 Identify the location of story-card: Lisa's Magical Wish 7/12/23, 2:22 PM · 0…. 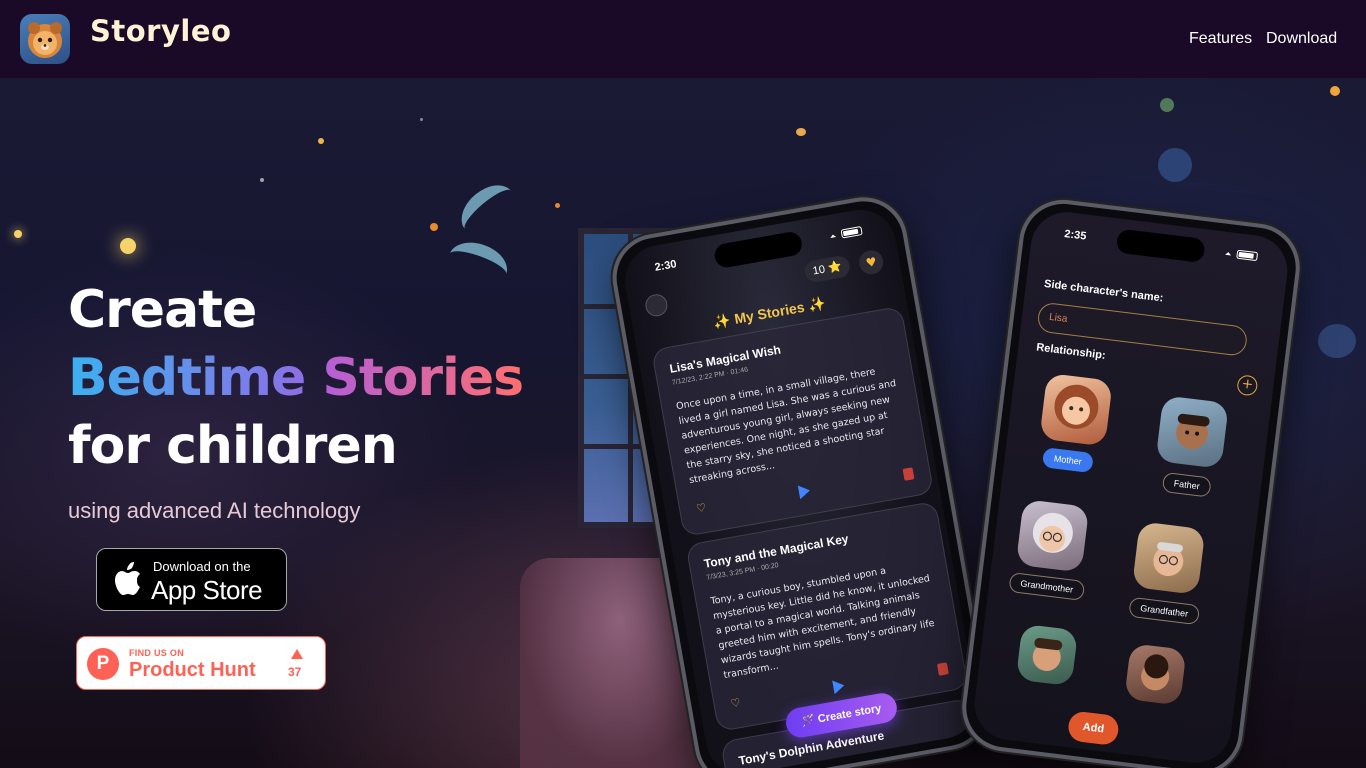
(793, 421).